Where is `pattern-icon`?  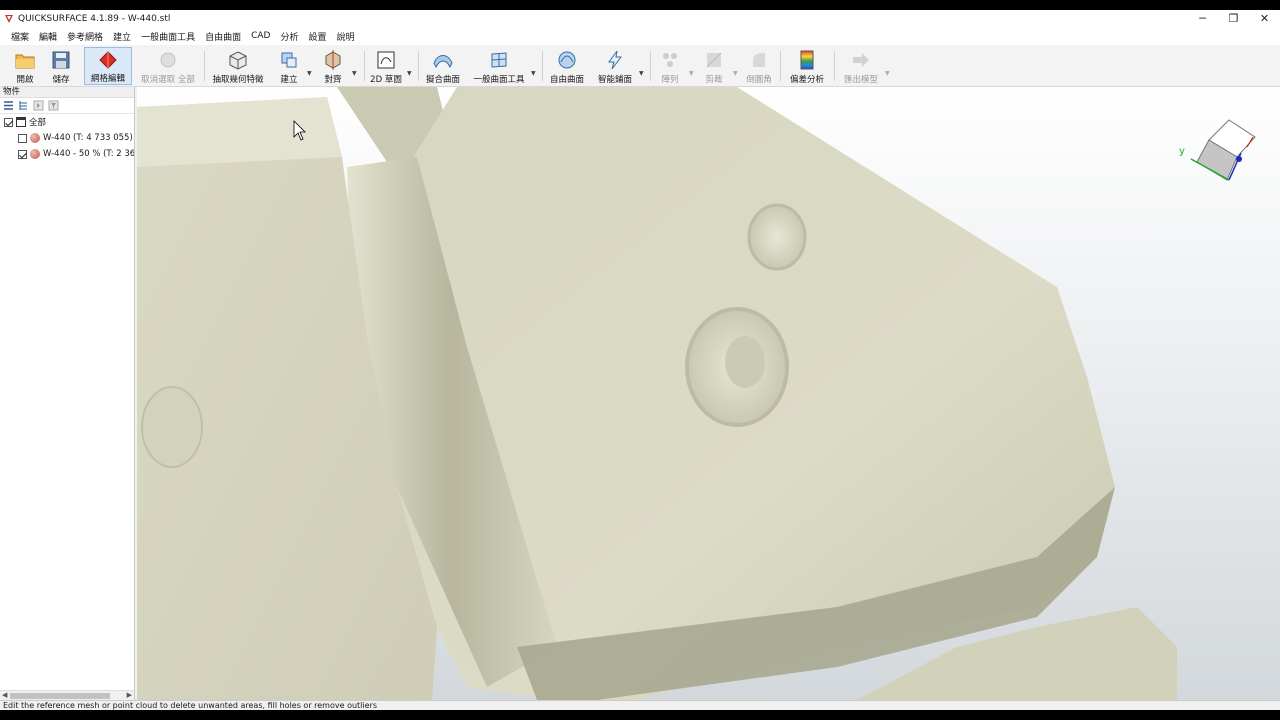 pattern-icon is located at coordinates (670, 60).